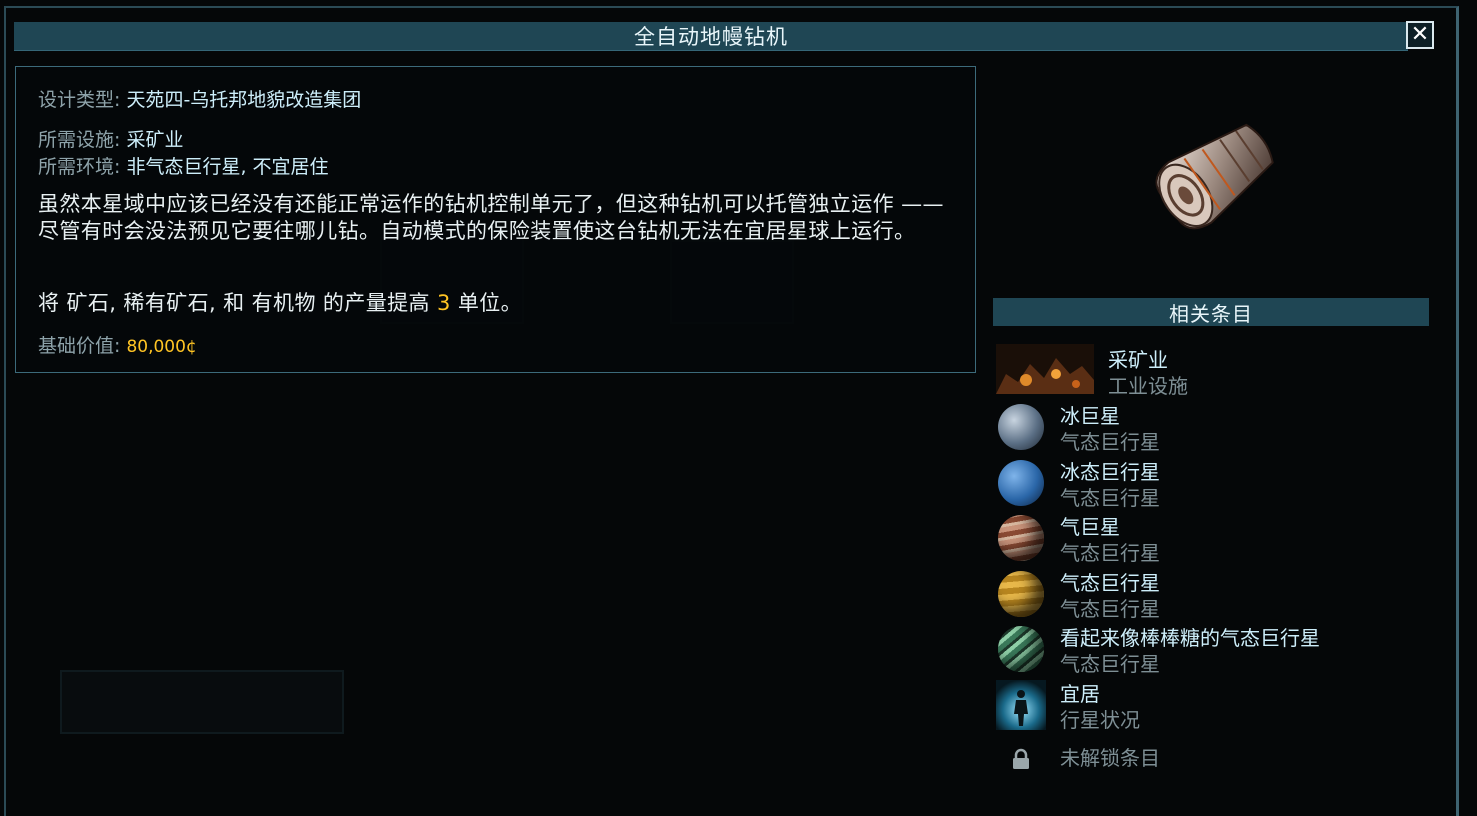  What do you see at coordinates (1214, 176) in the screenshot?
I see `mantle-drill-icon` at bounding box center [1214, 176].